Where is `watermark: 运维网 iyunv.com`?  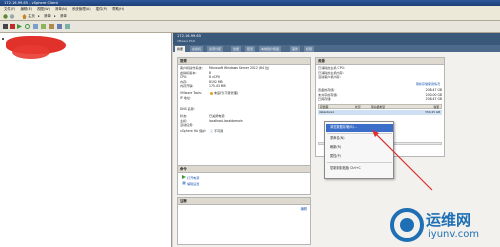 watermark: 运维网 iyunv.com is located at coordinates (443, 225).